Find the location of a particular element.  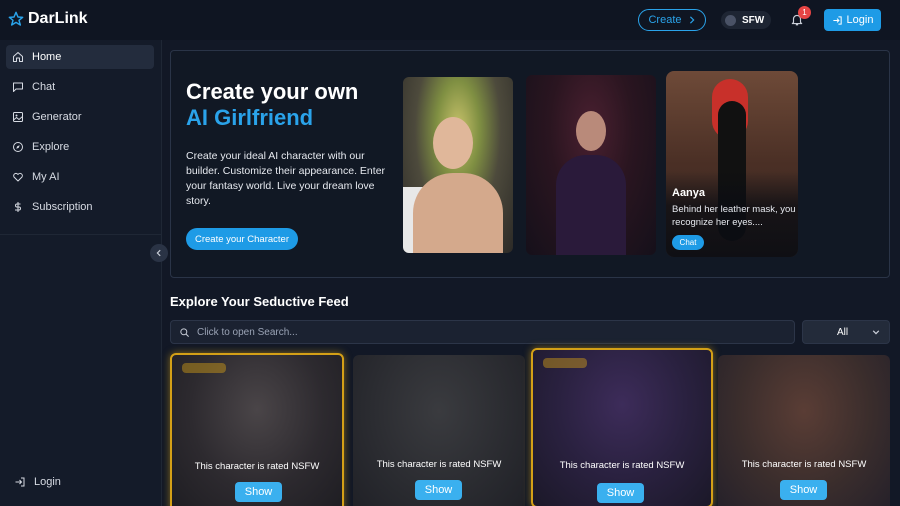

create-character-button: Create your Character is located at coordinates (242, 239).